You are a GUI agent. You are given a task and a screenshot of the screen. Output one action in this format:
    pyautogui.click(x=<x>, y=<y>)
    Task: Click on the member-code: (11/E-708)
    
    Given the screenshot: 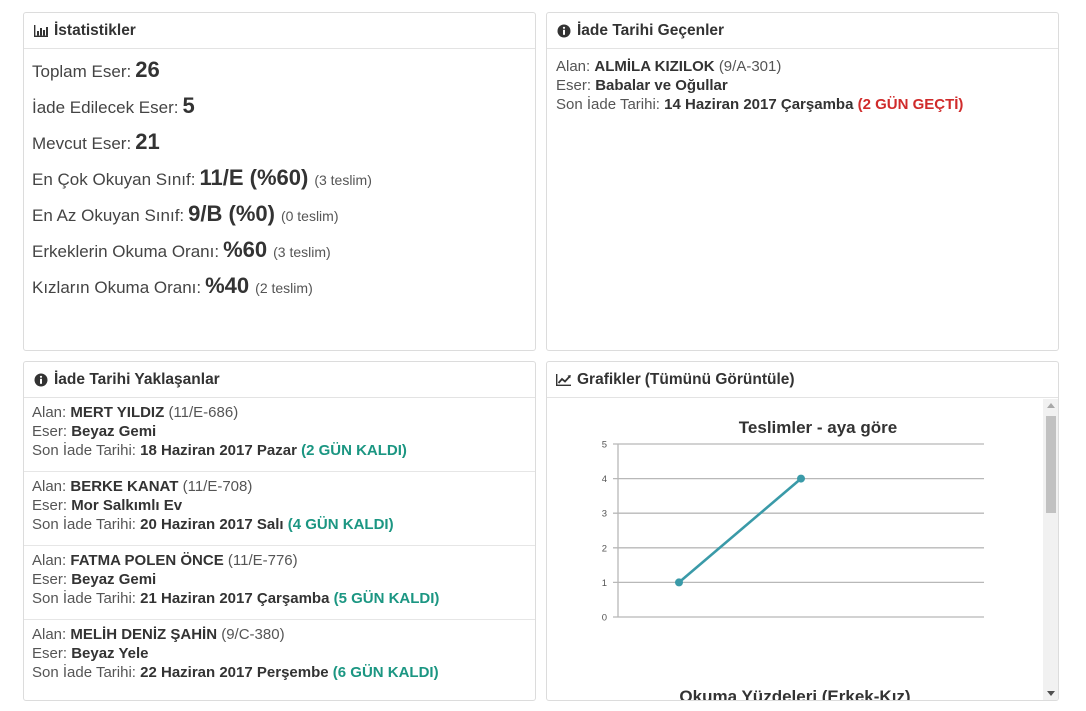 What is the action you would take?
    pyautogui.click(x=217, y=486)
    